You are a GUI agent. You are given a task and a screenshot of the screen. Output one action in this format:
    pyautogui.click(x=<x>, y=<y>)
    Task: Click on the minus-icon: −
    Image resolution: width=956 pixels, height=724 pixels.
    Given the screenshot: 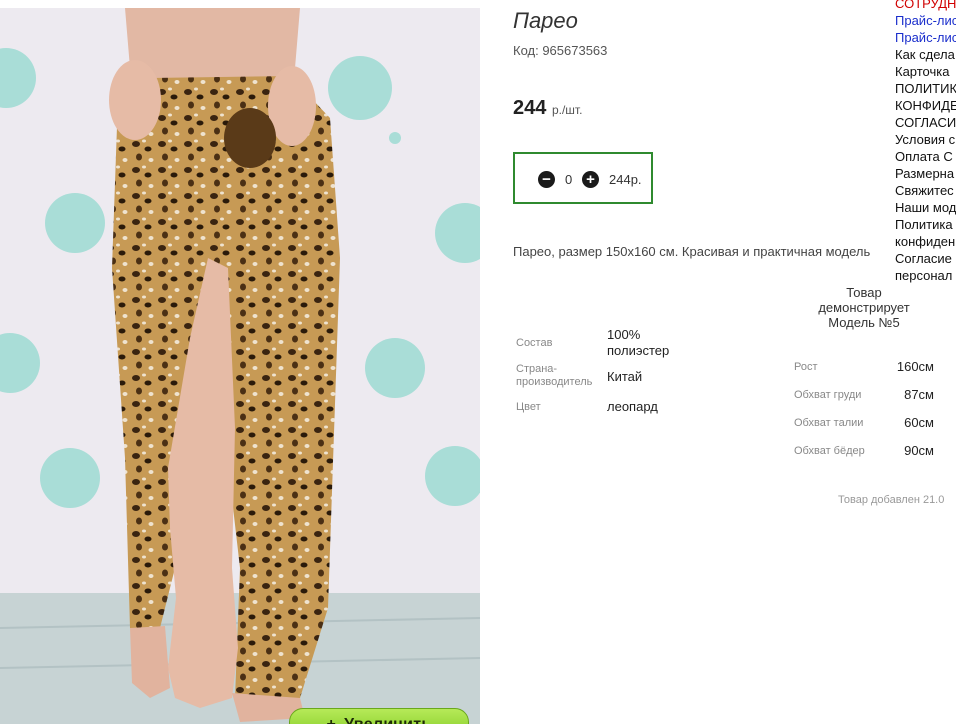 What is the action you would take?
    pyautogui.click(x=546, y=179)
    